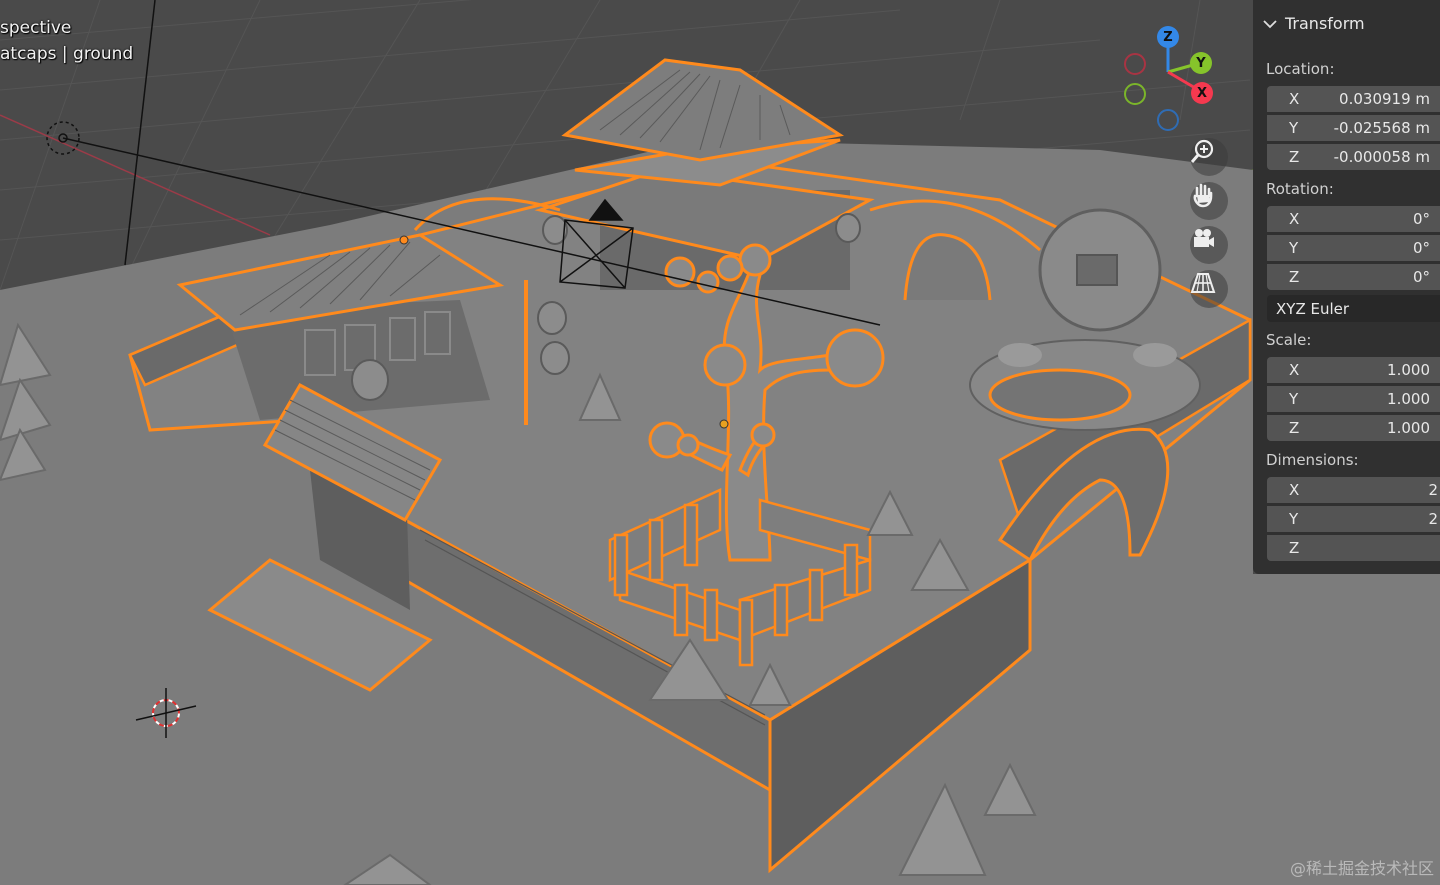 The image size is (1440, 885). What do you see at coordinates (1353, 428) in the screenshot?
I see `scale-z-field: Z 1.000` at bounding box center [1353, 428].